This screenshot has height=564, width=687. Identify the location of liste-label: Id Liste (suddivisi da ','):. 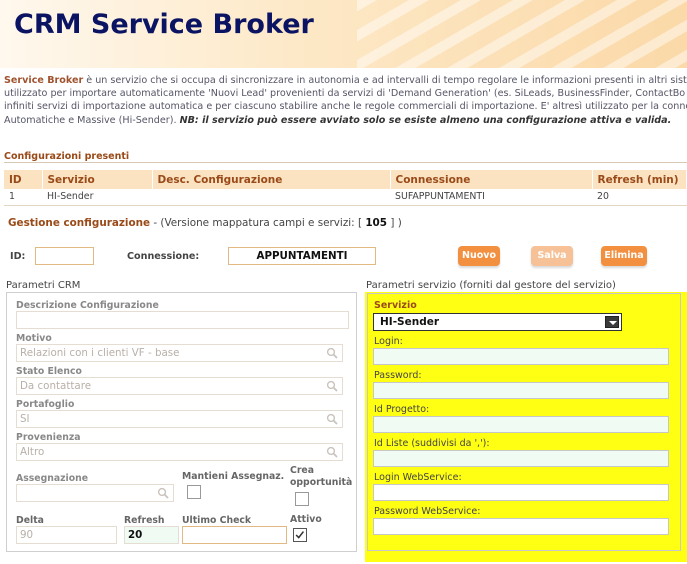
(432, 443).